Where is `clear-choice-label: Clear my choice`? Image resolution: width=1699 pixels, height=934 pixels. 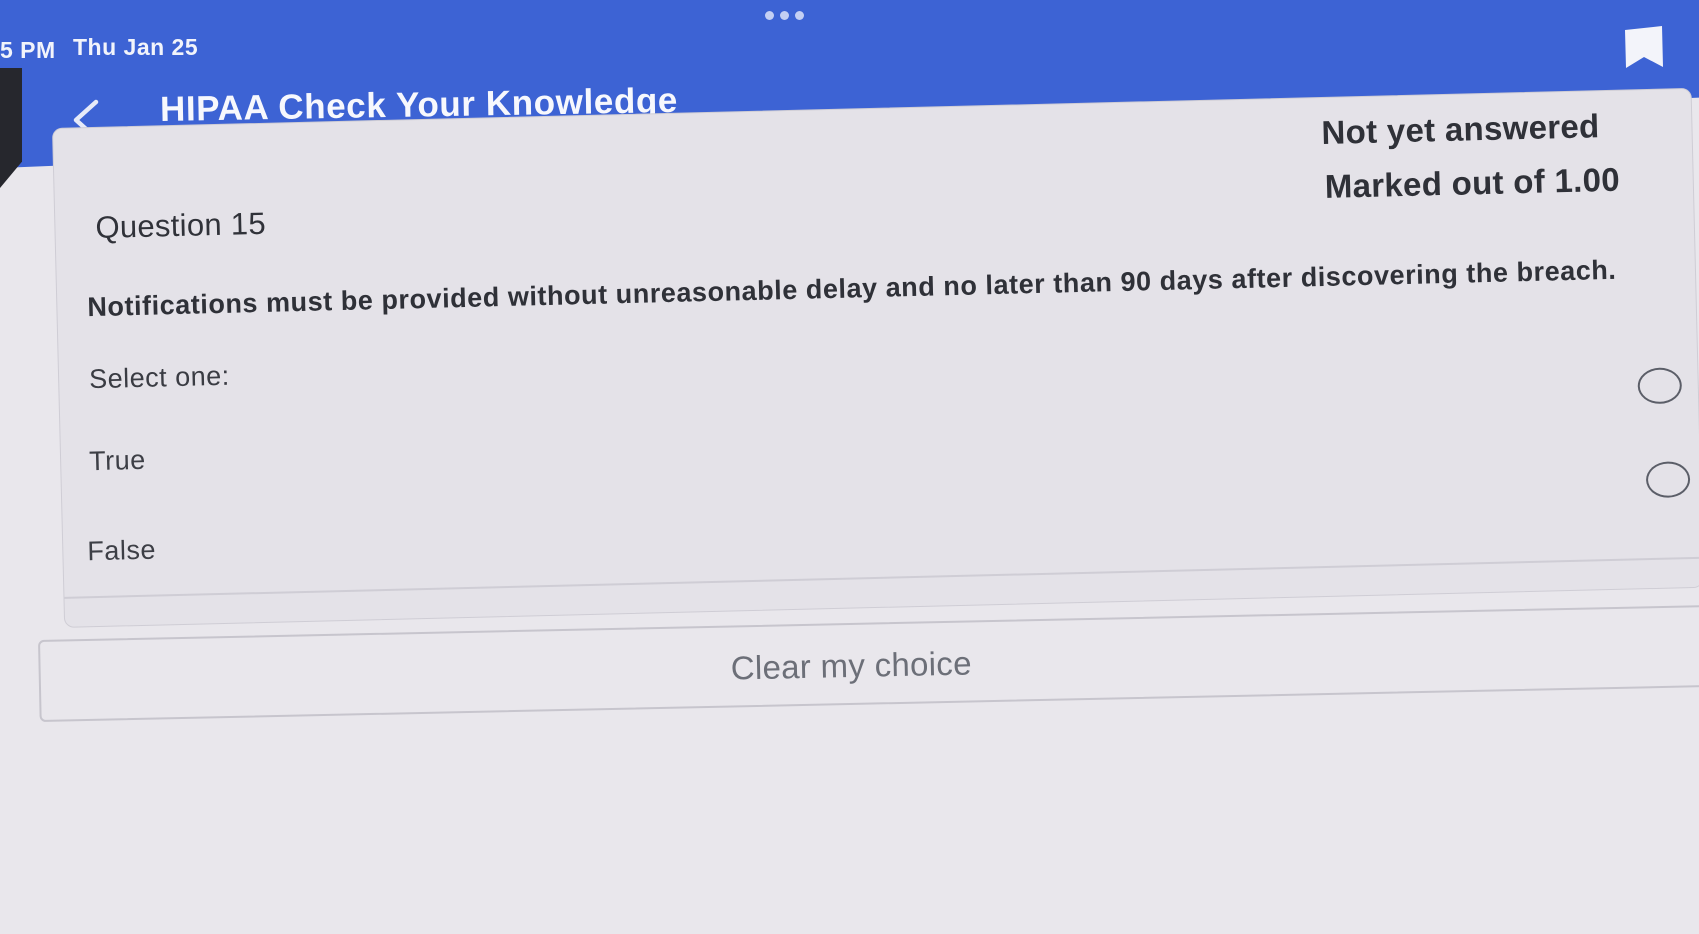
clear-choice-label: Clear my choice is located at coordinates (851, 665).